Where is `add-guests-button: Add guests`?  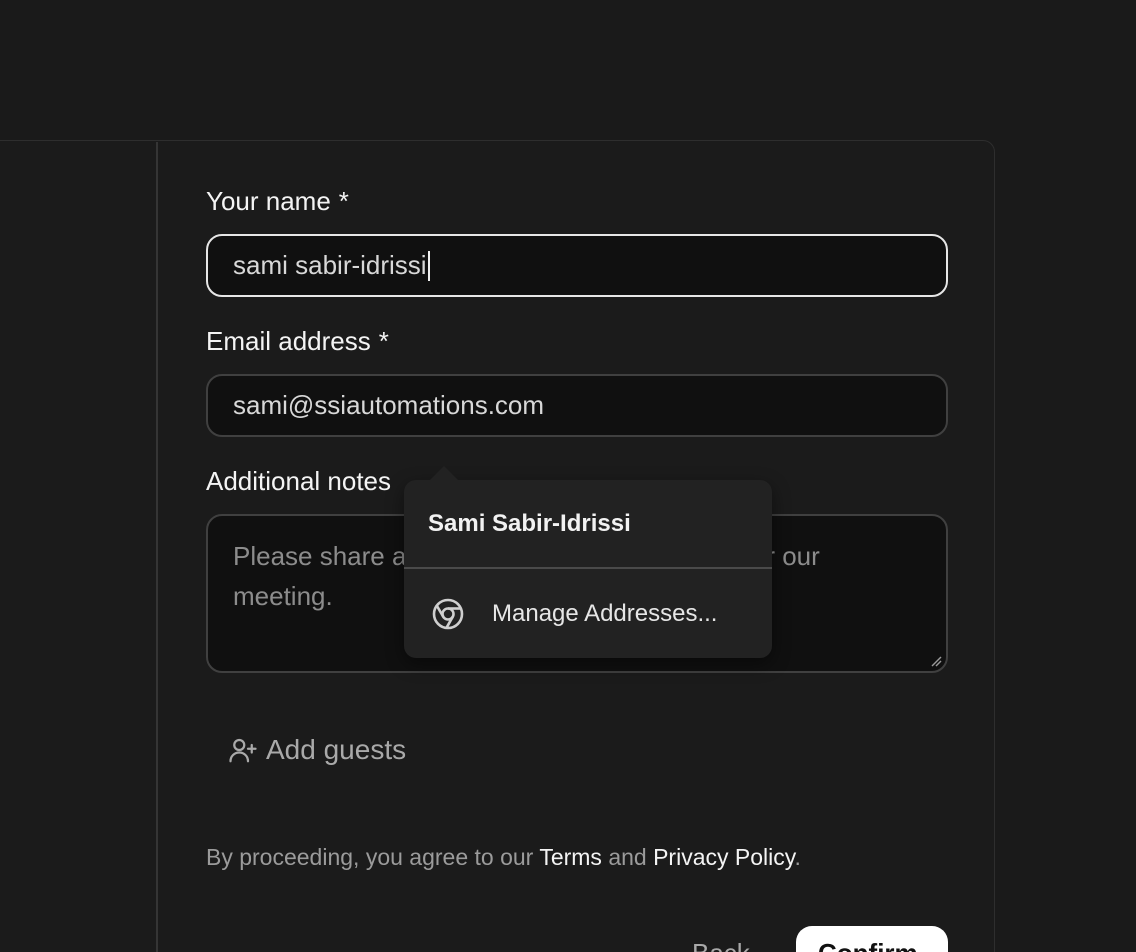 add-guests-button: Add guests is located at coordinates (317, 750).